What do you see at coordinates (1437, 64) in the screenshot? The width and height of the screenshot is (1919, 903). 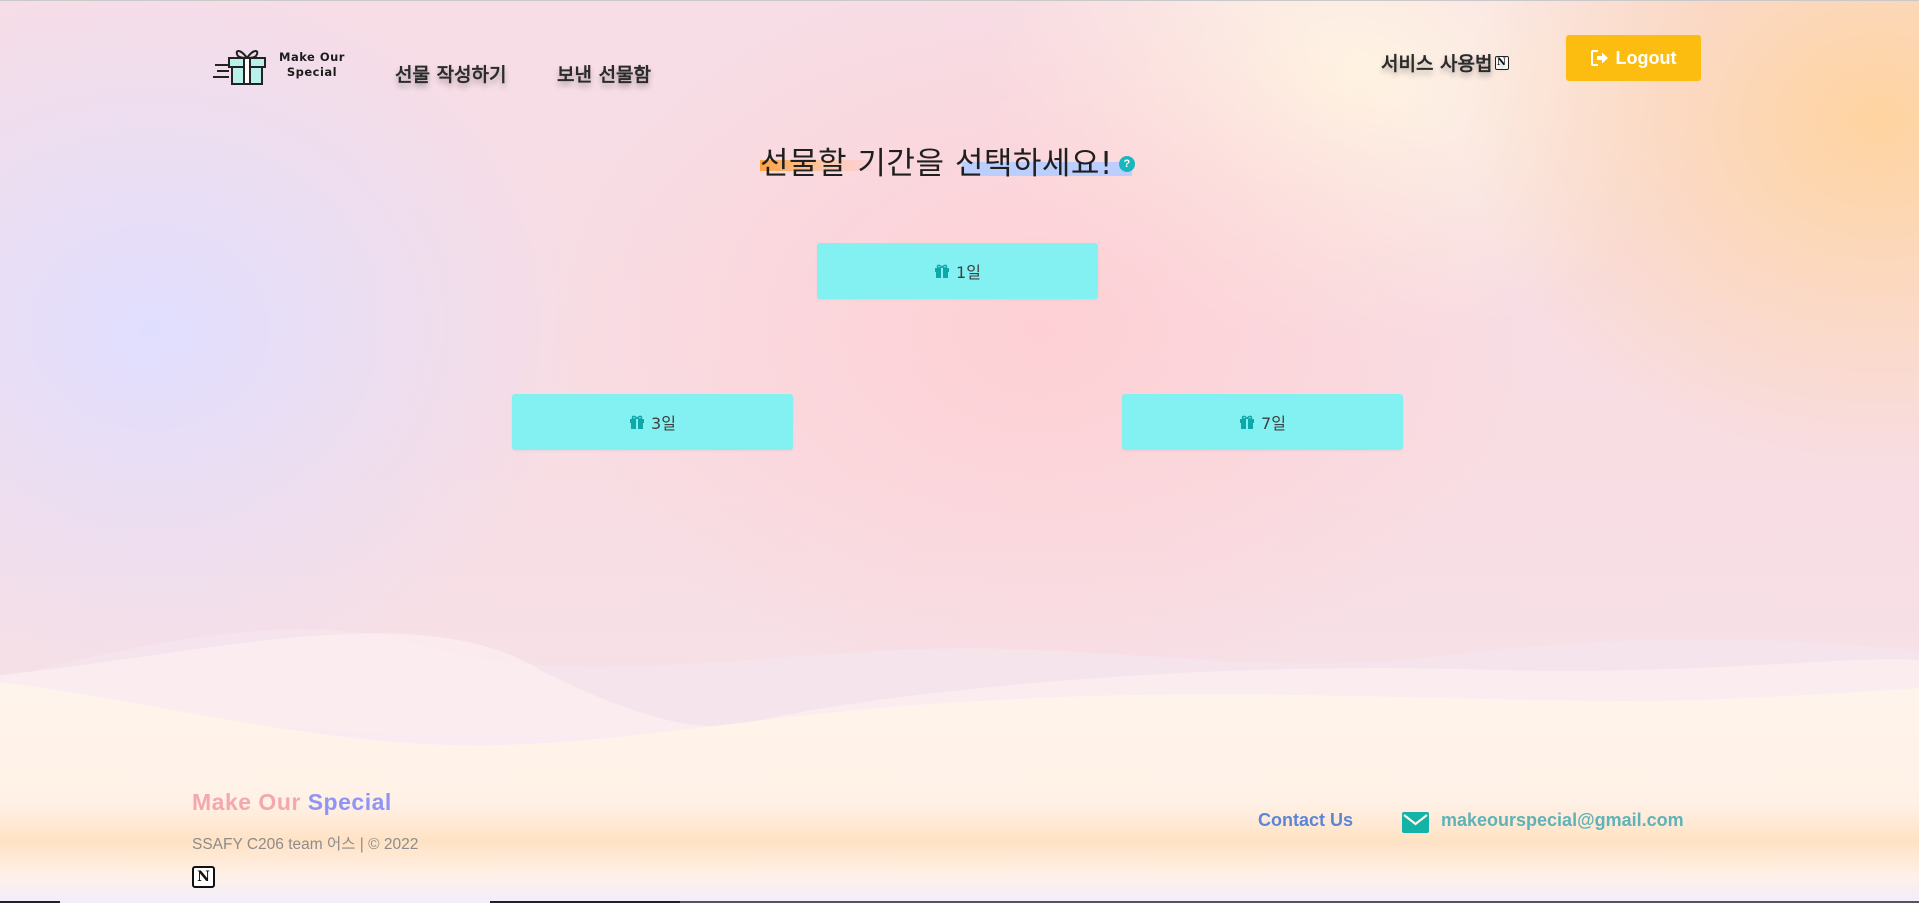 I see `service-guide-label: 서비스 사용법` at bounding box center [1437, 64].